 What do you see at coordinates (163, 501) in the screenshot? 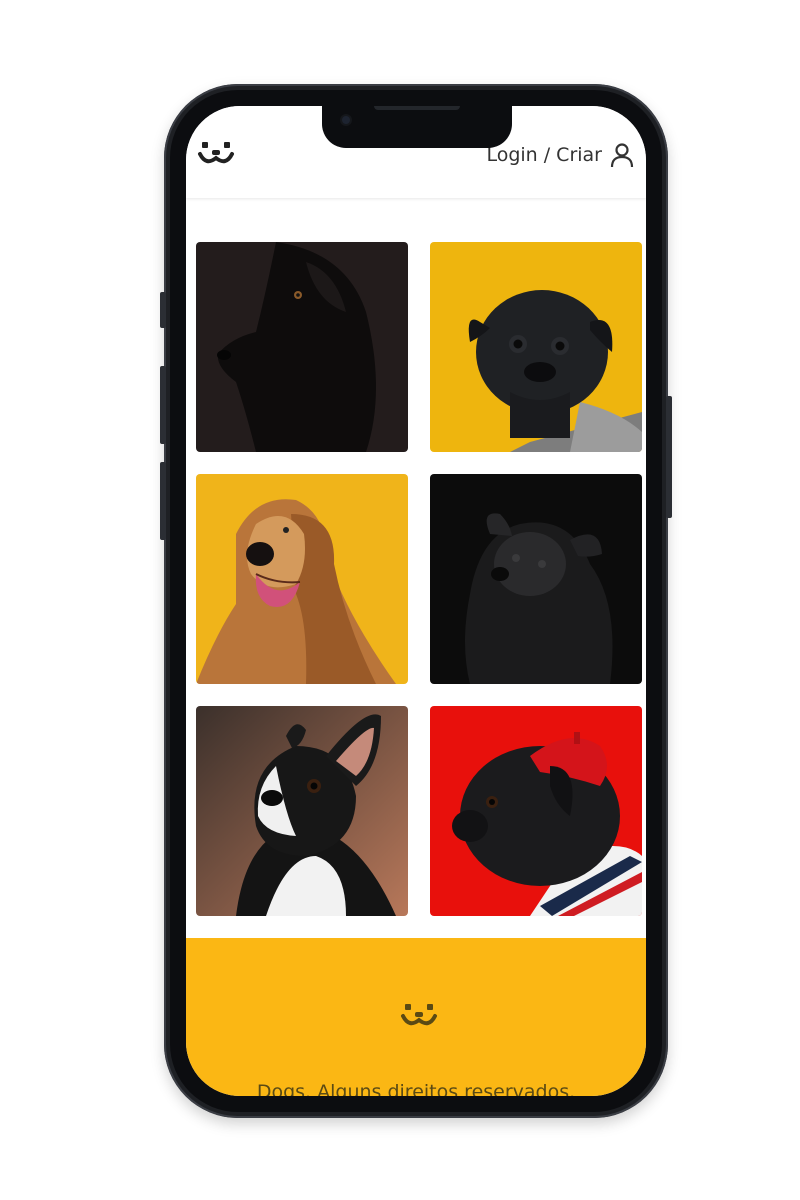
I see `volume-down-button` at bounding box center [163, 501].